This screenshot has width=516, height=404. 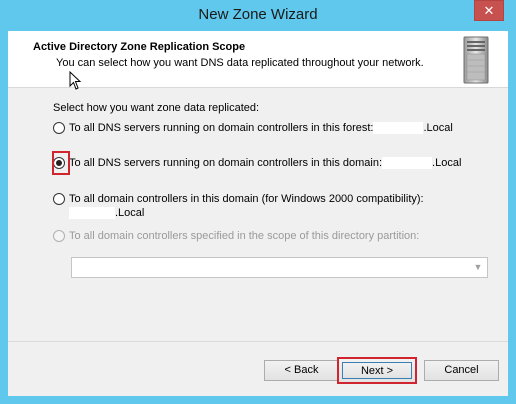 I want to click on option-w2k-suffix: .Local, so click(x=130, y=213).